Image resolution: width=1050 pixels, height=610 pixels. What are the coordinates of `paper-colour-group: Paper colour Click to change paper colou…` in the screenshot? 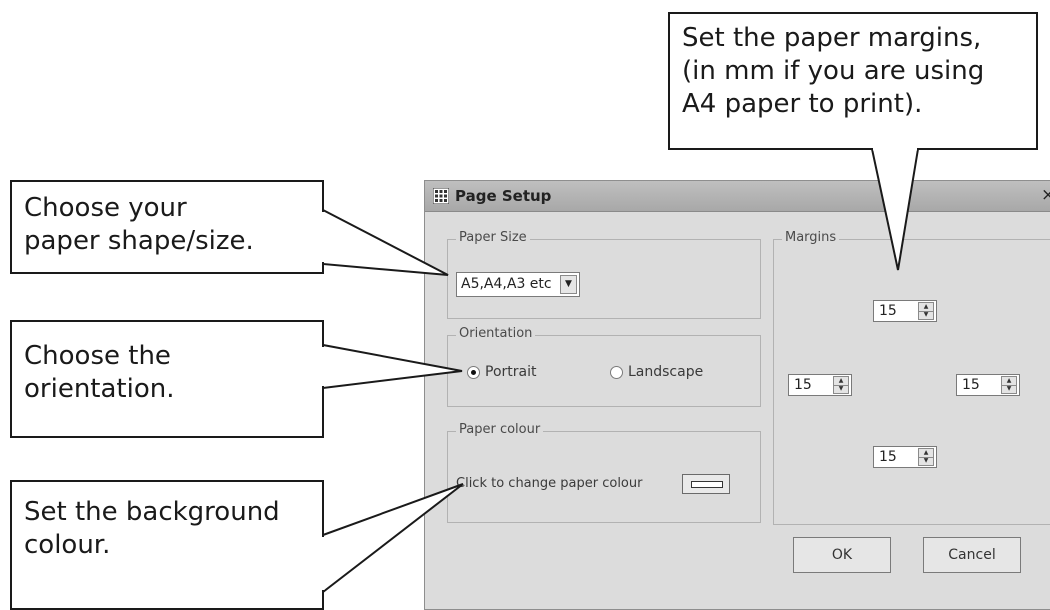 It's located at (604, 472).